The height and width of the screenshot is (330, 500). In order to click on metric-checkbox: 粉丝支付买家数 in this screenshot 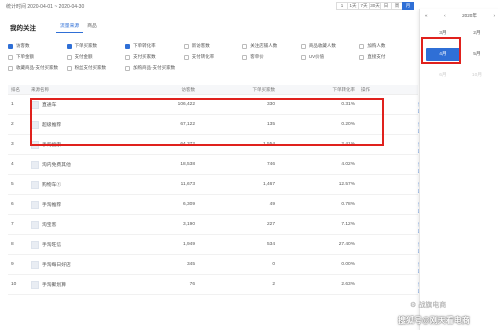, I will do `click(96, 68)`.